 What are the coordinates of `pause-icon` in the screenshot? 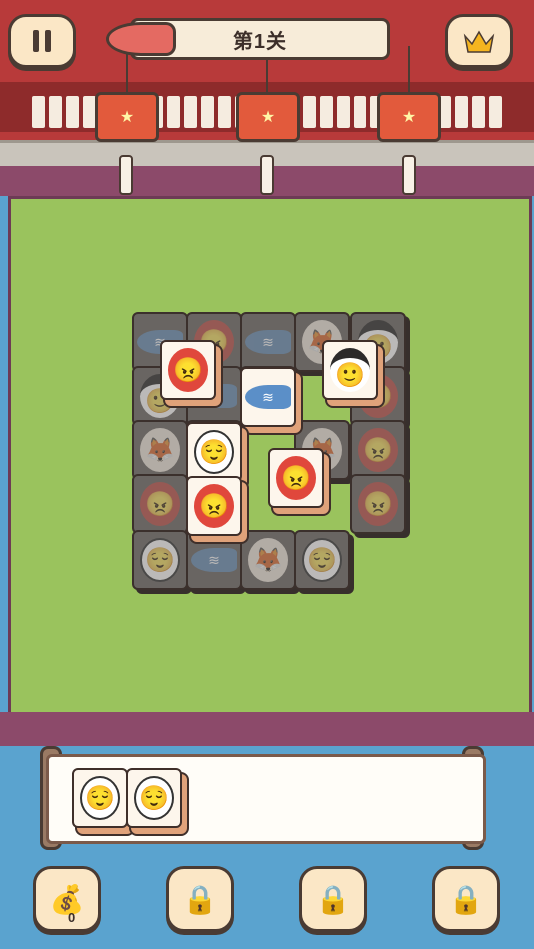 It's located at (42, 41).